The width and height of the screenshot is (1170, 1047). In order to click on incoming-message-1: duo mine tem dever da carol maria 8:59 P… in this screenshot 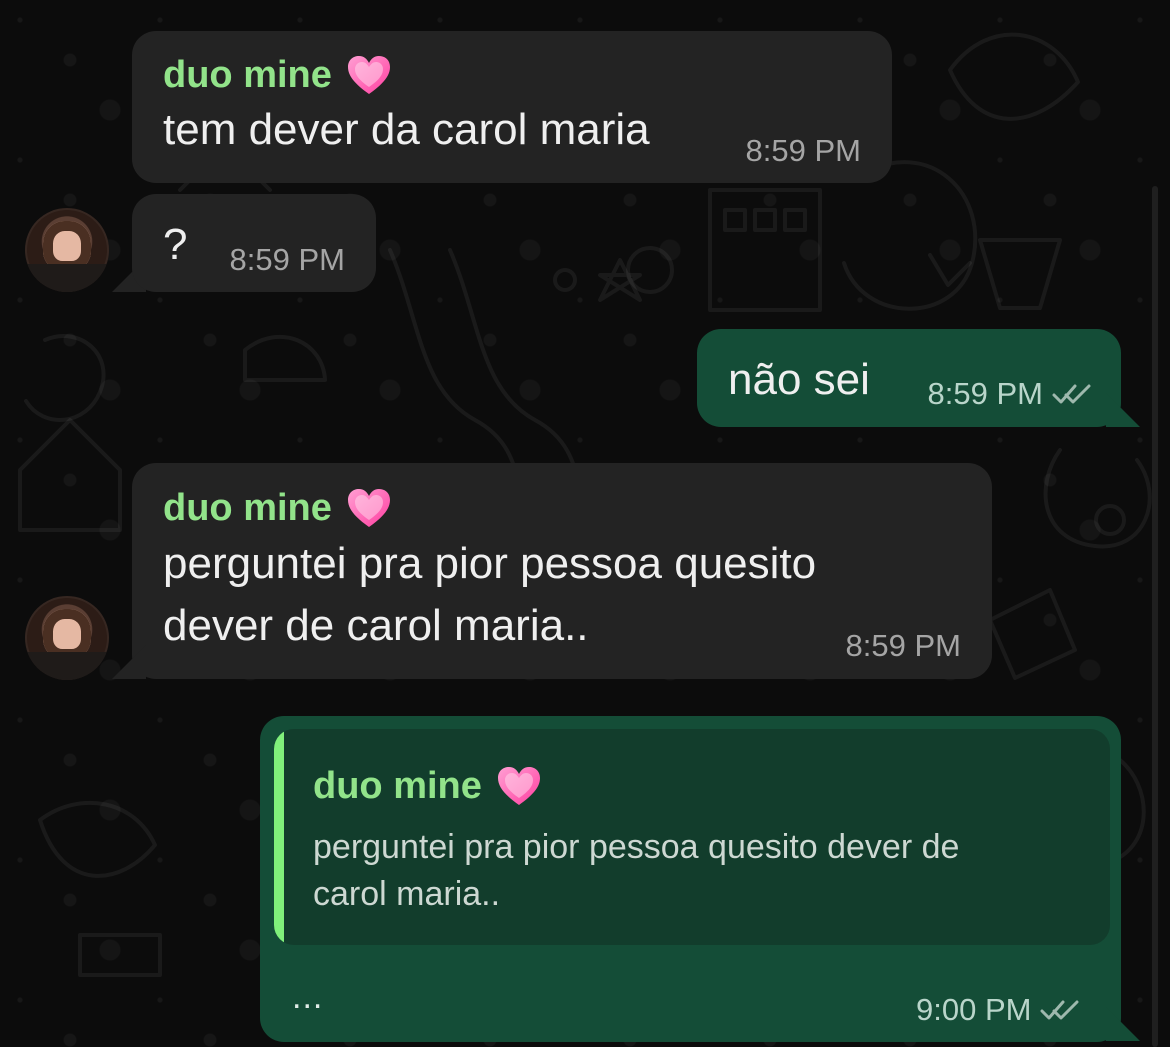, I will do `click(512, 107)`.